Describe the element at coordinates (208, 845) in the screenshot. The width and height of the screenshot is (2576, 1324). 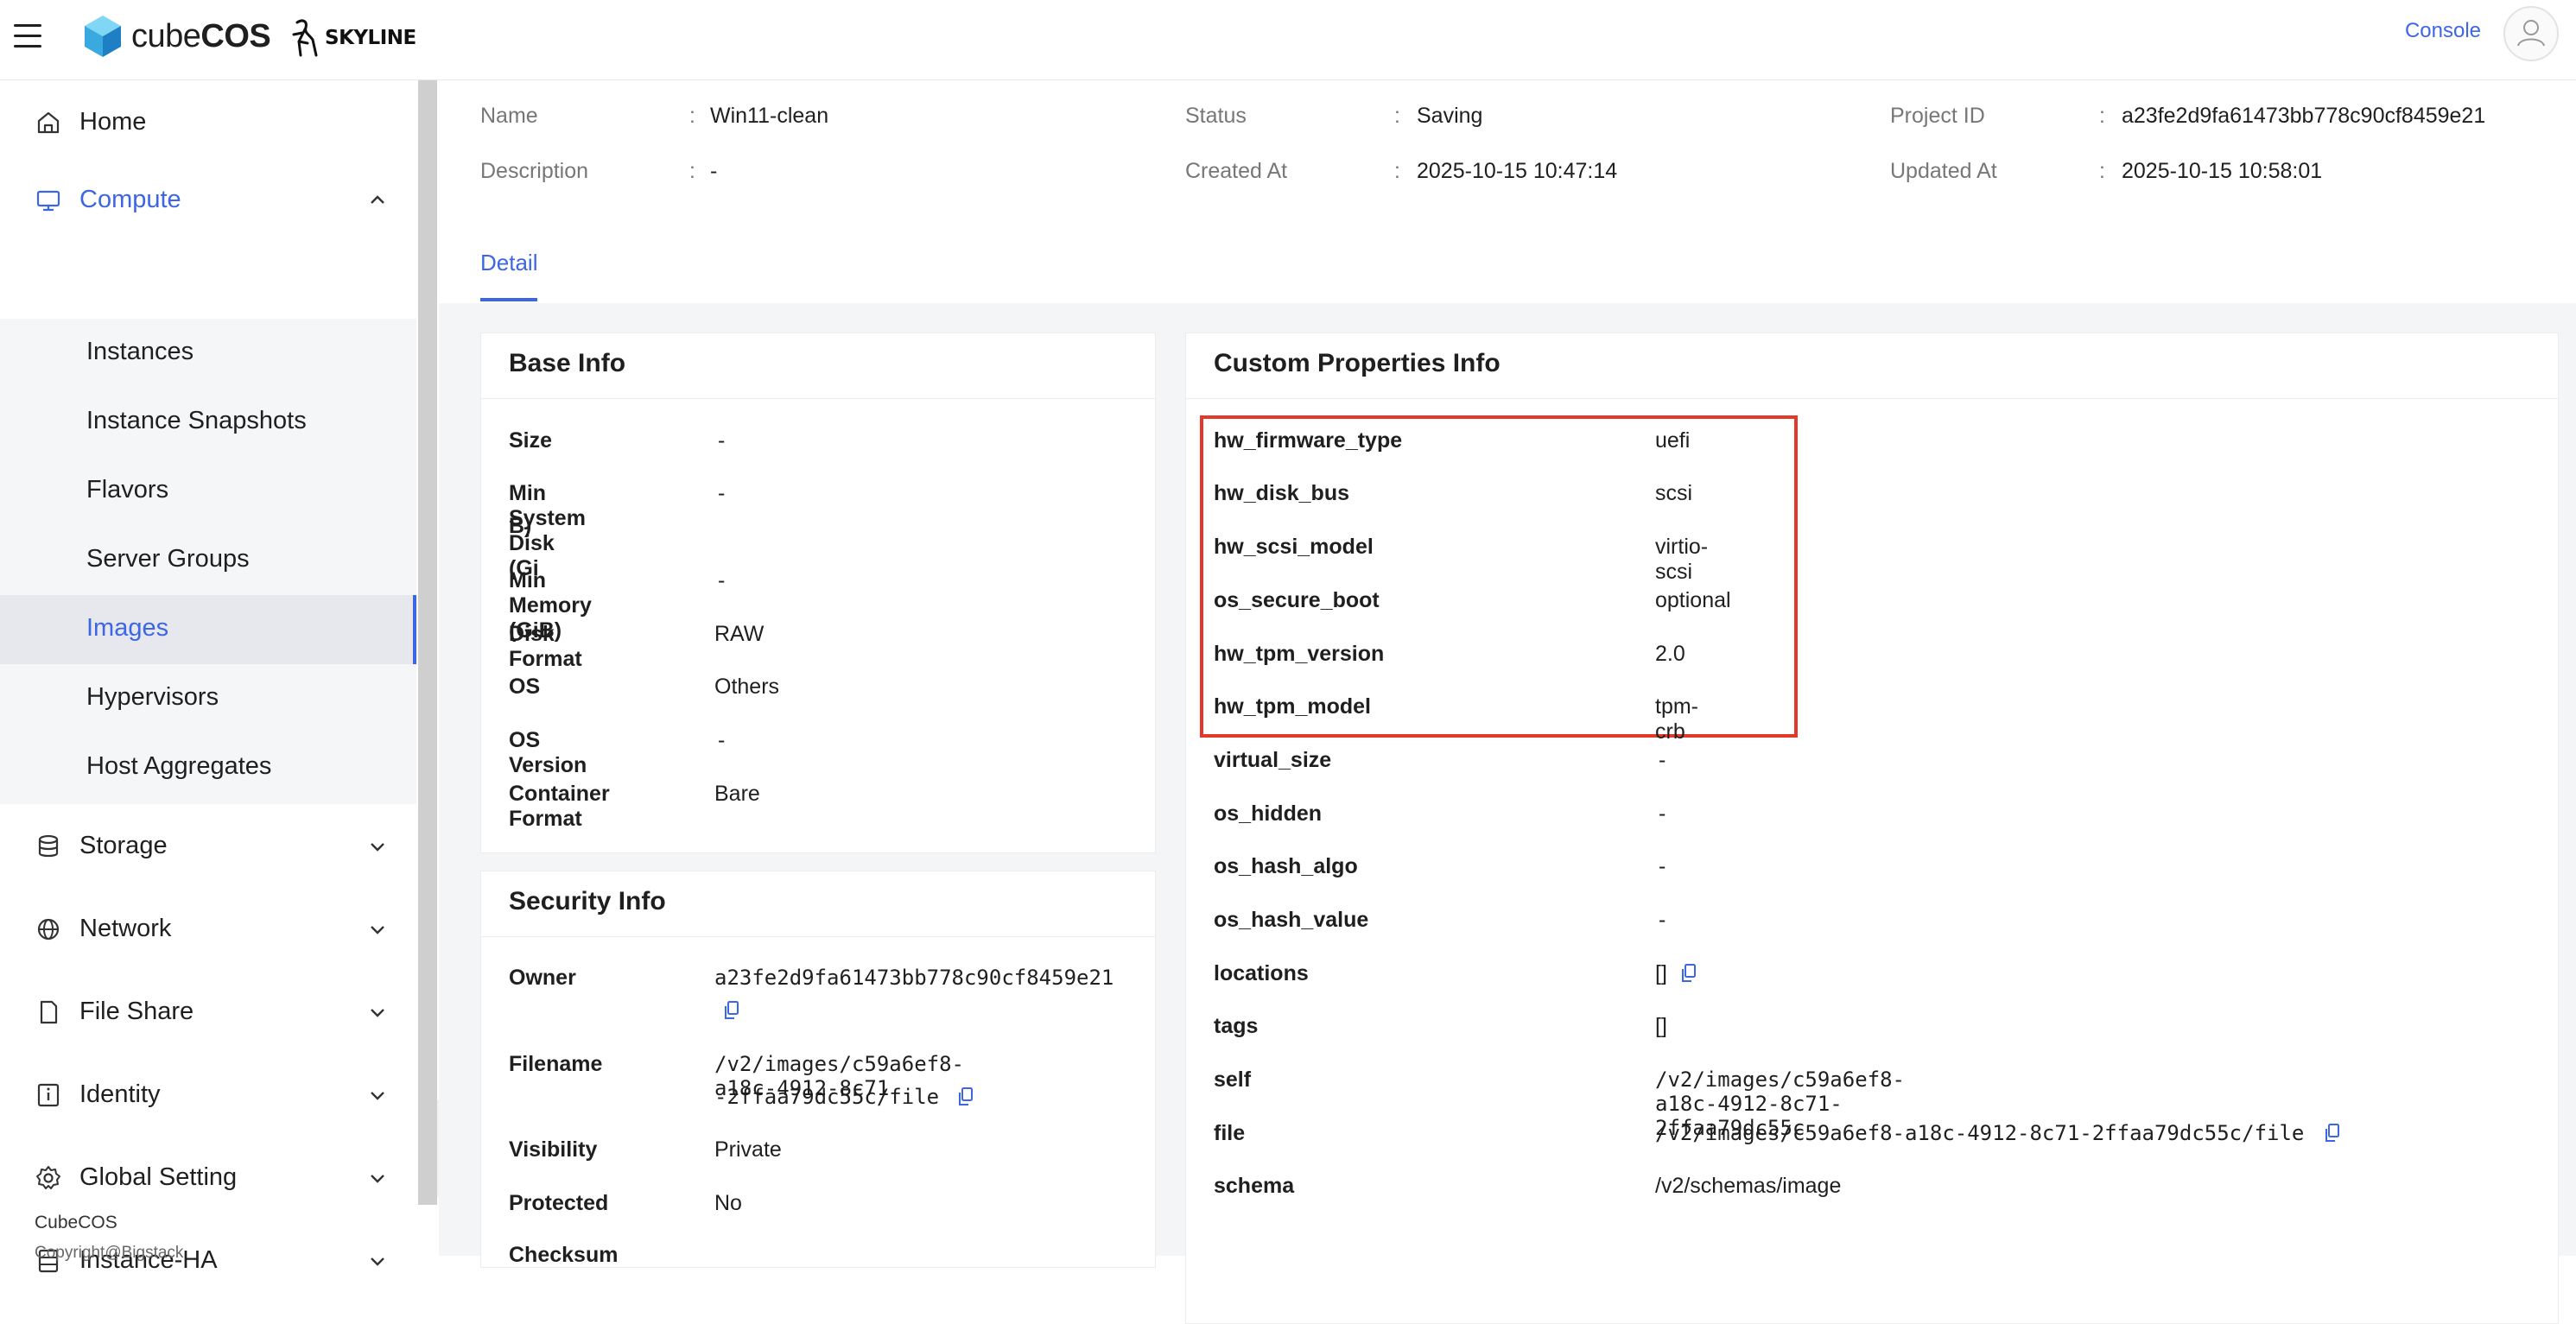
I see `sidebar-item-storage: Storage` at that location.